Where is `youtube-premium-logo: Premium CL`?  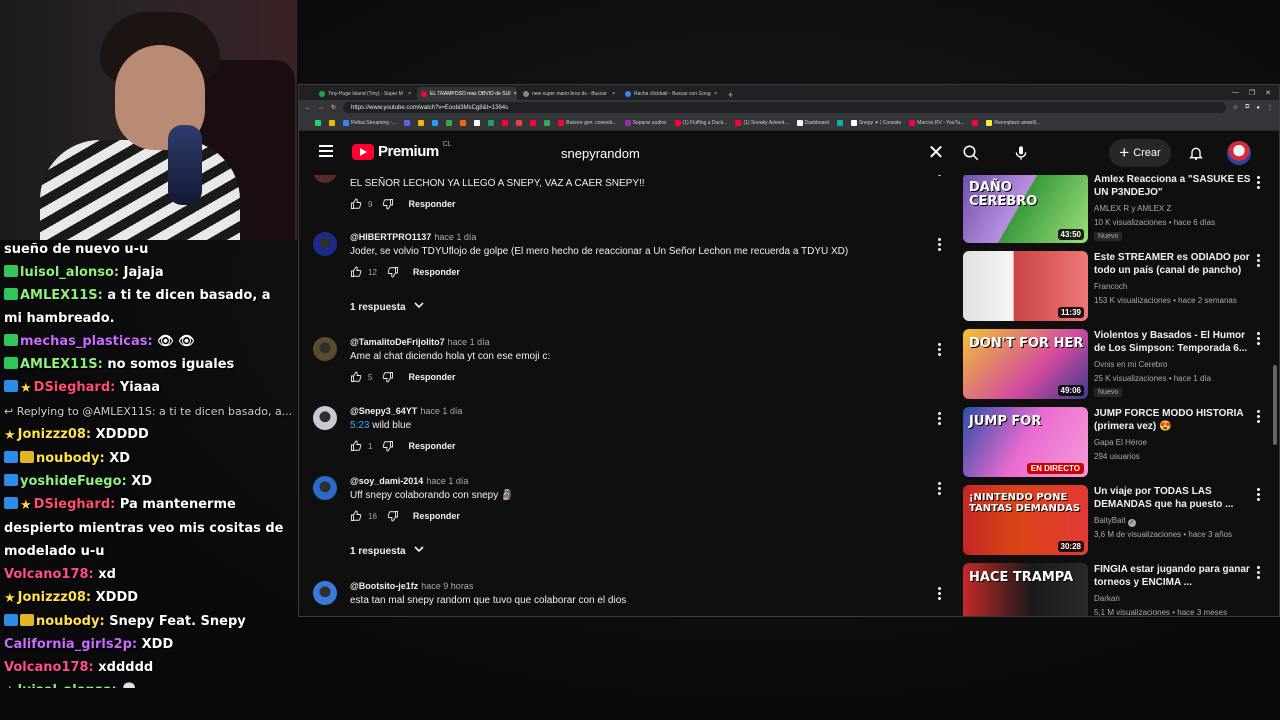
youtube-premium-logo: Premium CL is located at coordinates (402, 150).